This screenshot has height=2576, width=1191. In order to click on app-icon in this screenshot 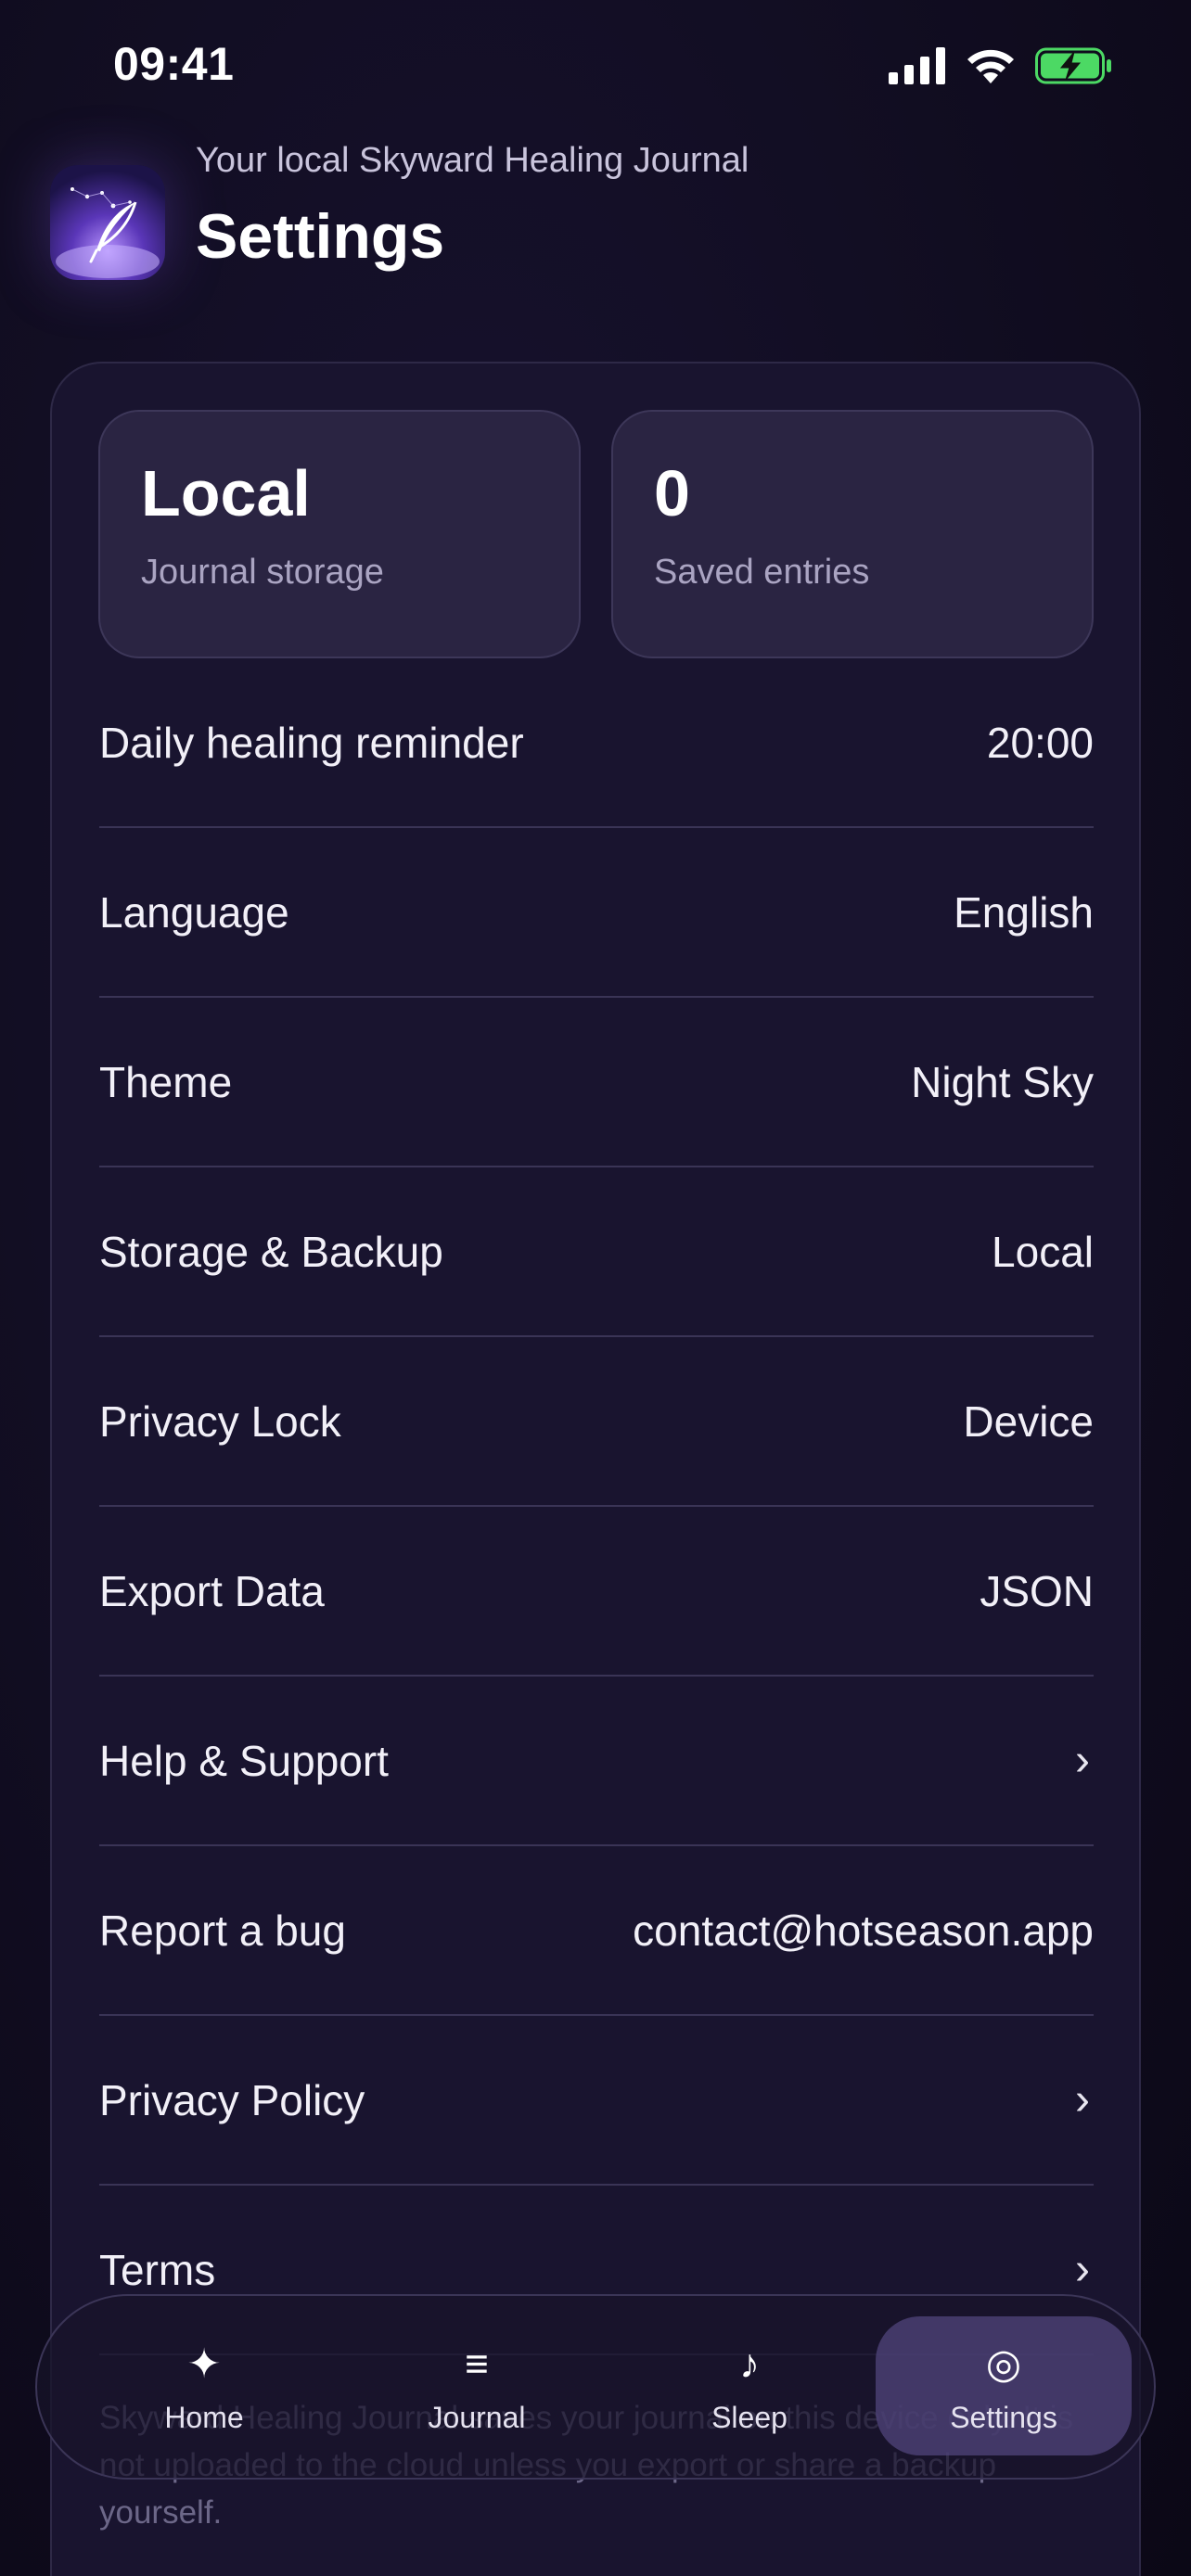, I will do `click(108, 222)`.